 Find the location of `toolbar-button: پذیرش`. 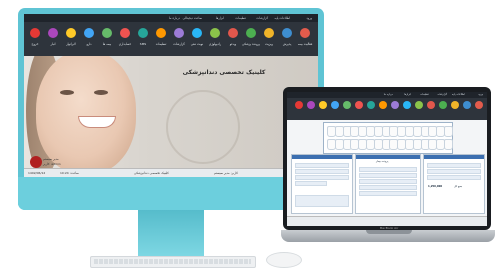

toolbar-button: پذیرش is located at coordinates (287, 39).